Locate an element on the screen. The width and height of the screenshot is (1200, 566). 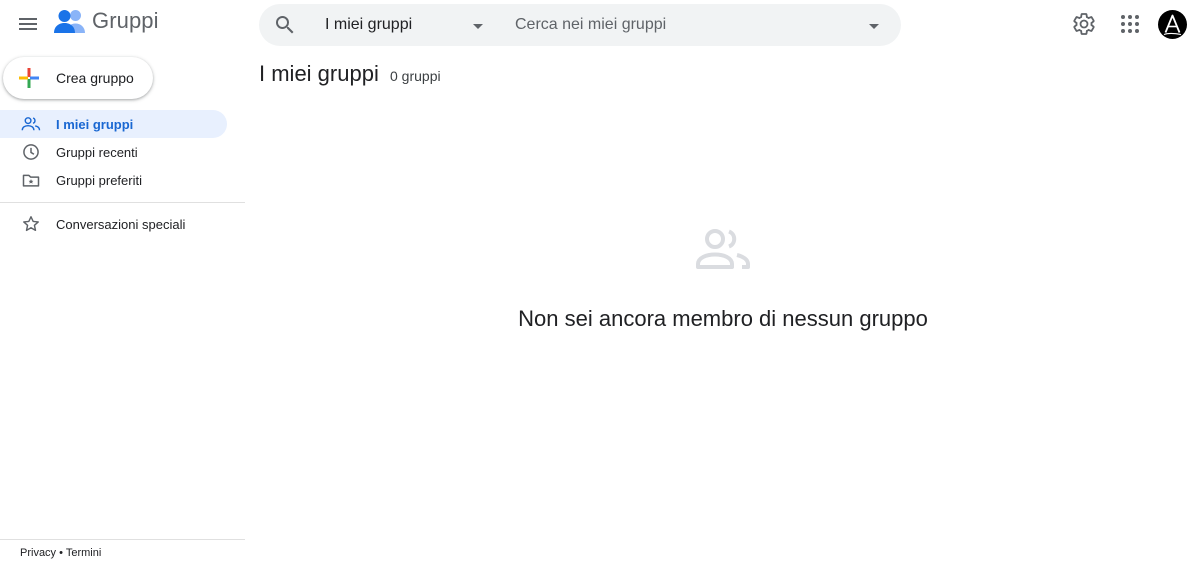
search-input is located at coordinates (685, 25).